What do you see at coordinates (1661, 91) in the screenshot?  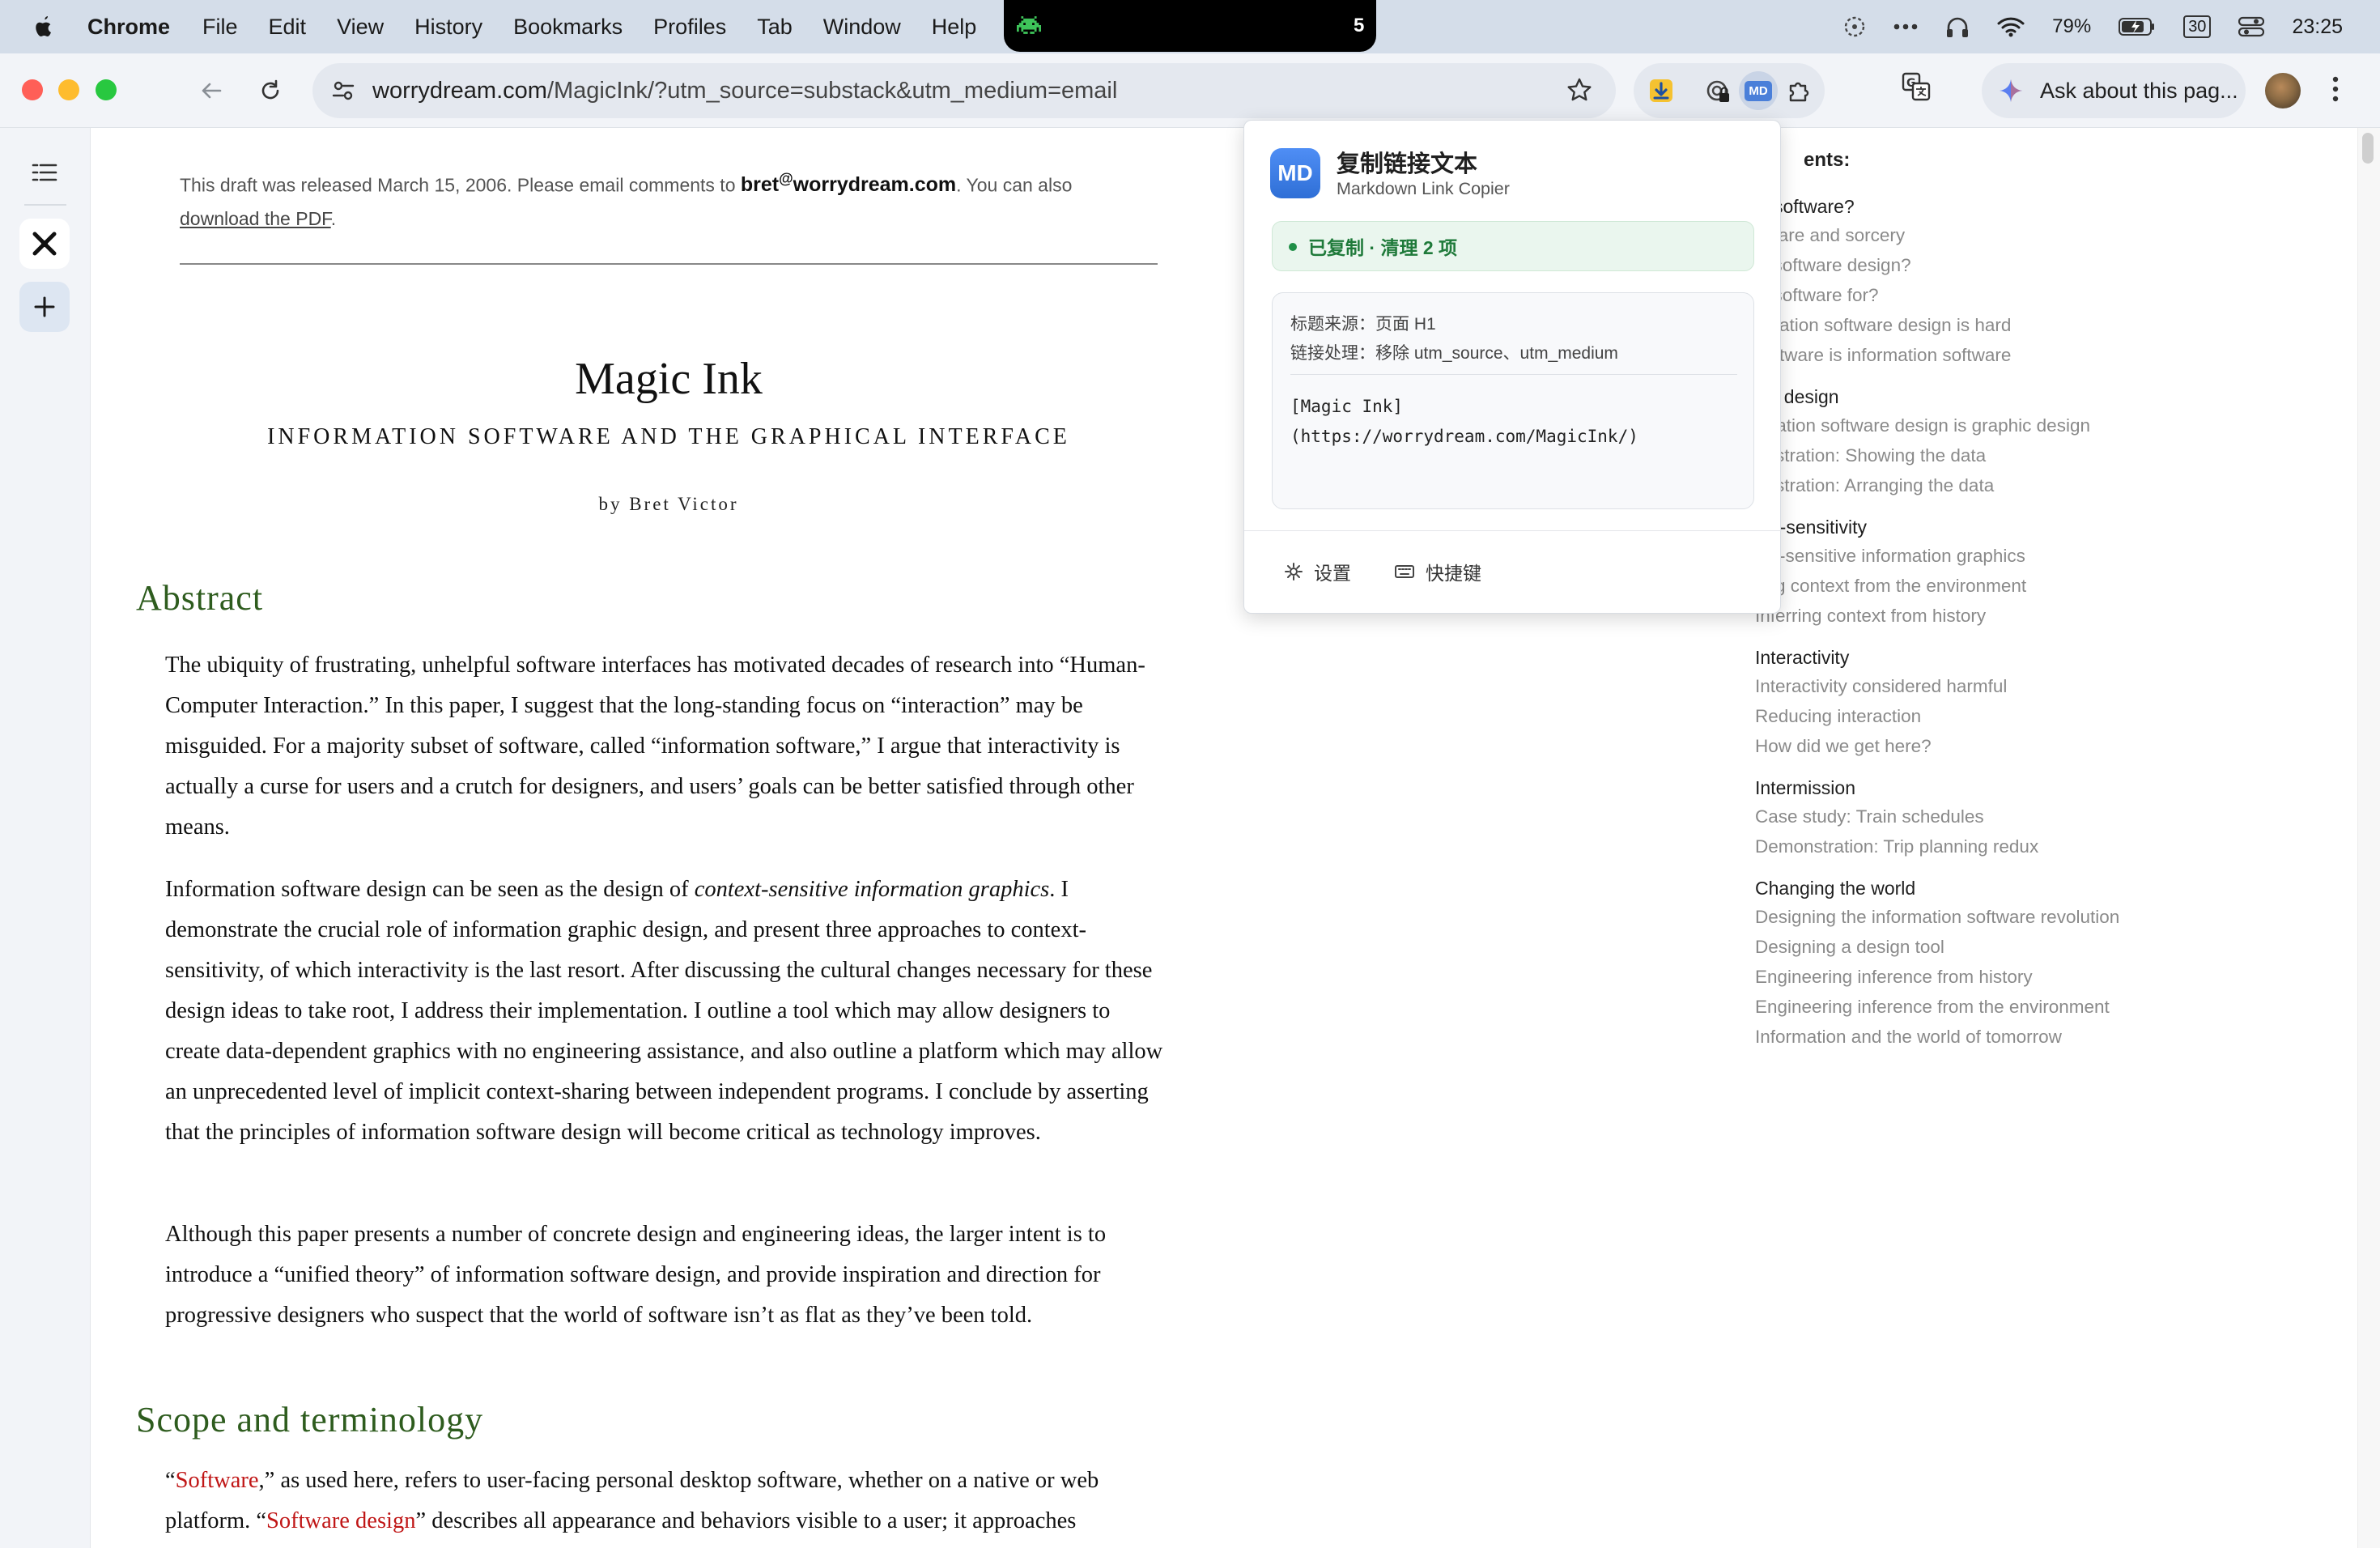 I see `extension-download` at bounding box center [1661, 91].